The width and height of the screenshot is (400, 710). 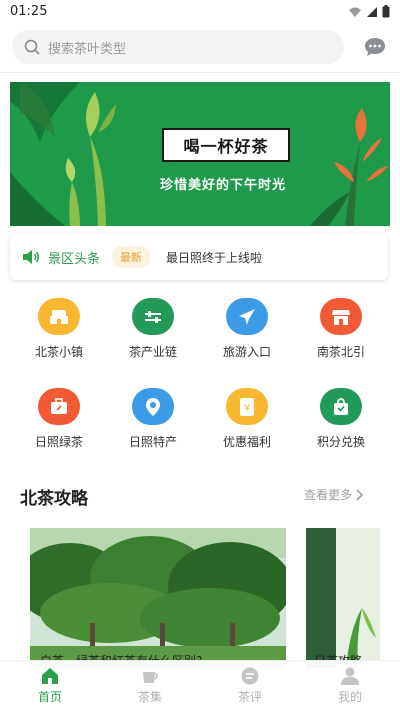 I want to click on grid-item-green-tea: 日照绿茶, so click(x=59, y=419).